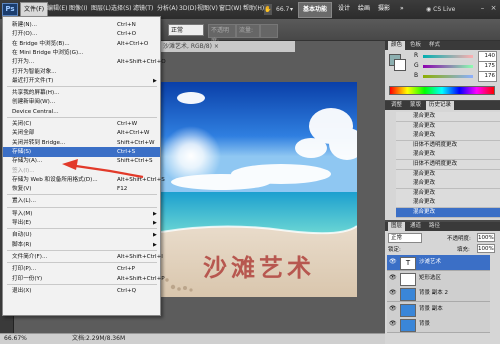  Describe the element at coordinates (486, 248) in the screenshot. I see `fill-value: 100%` at that location.